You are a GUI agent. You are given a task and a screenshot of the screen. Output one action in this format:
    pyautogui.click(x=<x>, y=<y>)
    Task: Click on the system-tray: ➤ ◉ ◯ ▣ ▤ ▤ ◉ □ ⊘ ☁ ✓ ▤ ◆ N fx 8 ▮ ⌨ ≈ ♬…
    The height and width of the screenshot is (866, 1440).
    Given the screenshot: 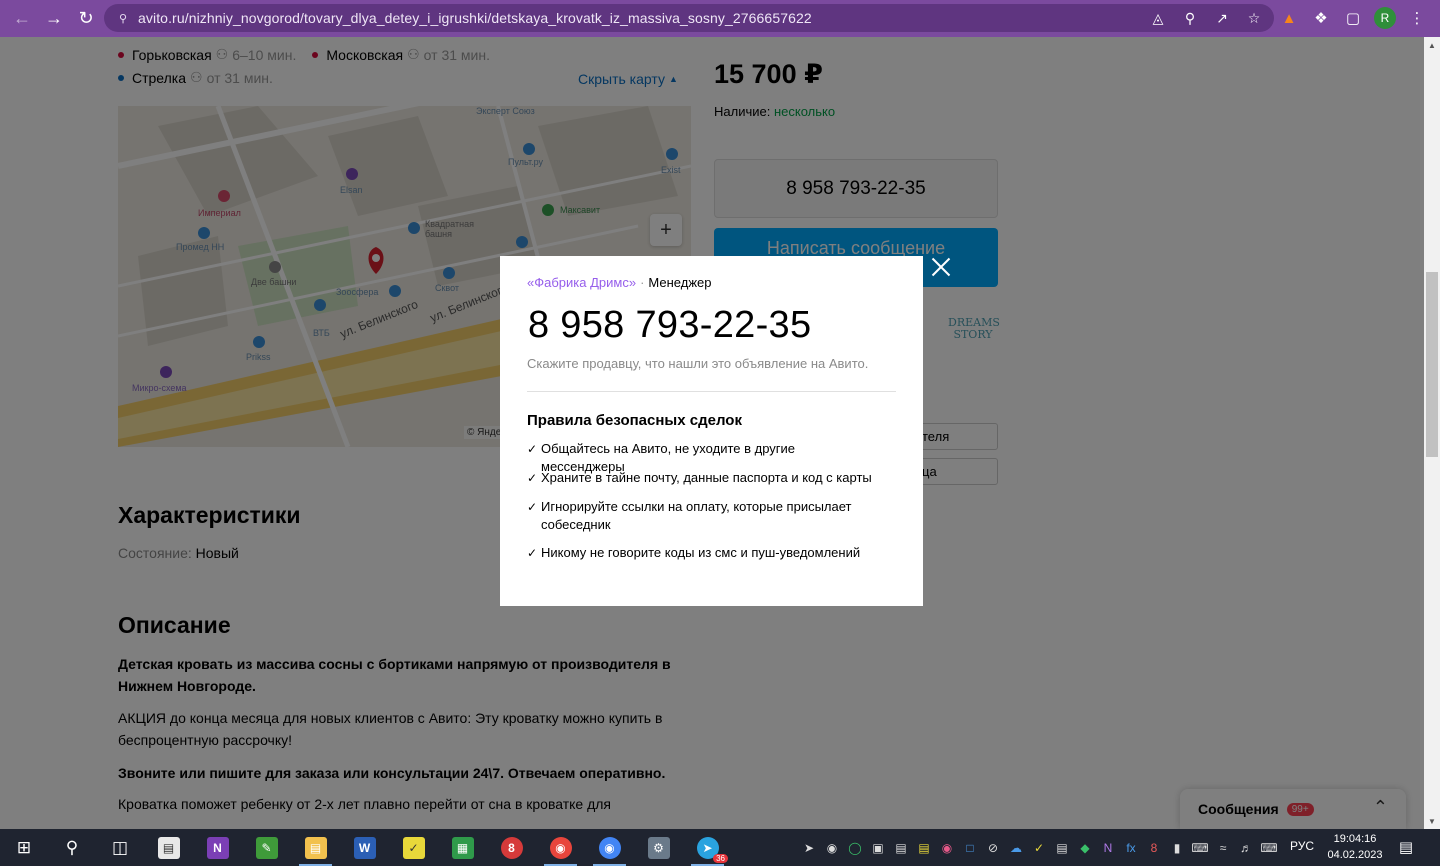 What is the action you would take?
    pyautogui.click(x=1039, y=847)
    